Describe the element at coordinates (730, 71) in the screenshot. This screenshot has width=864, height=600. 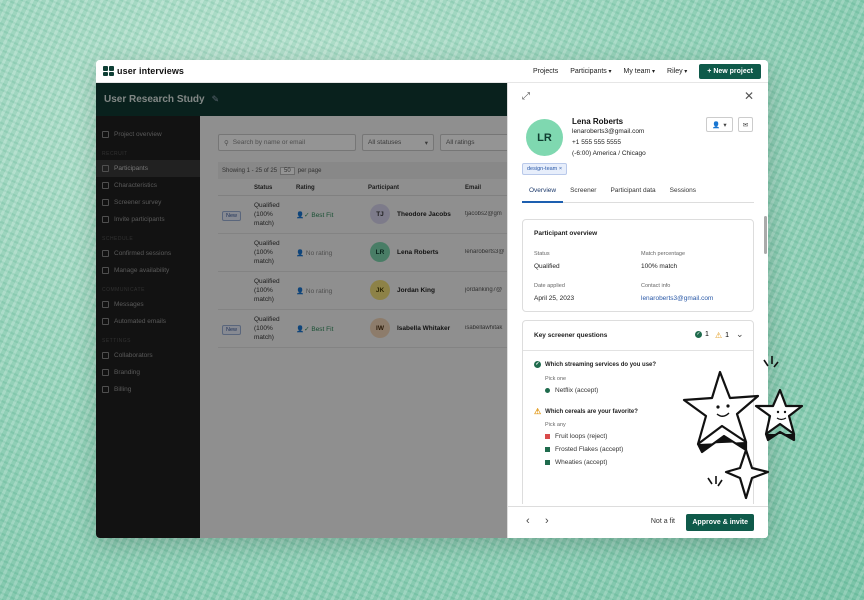
I see `new-project-button: + New project` at that location.